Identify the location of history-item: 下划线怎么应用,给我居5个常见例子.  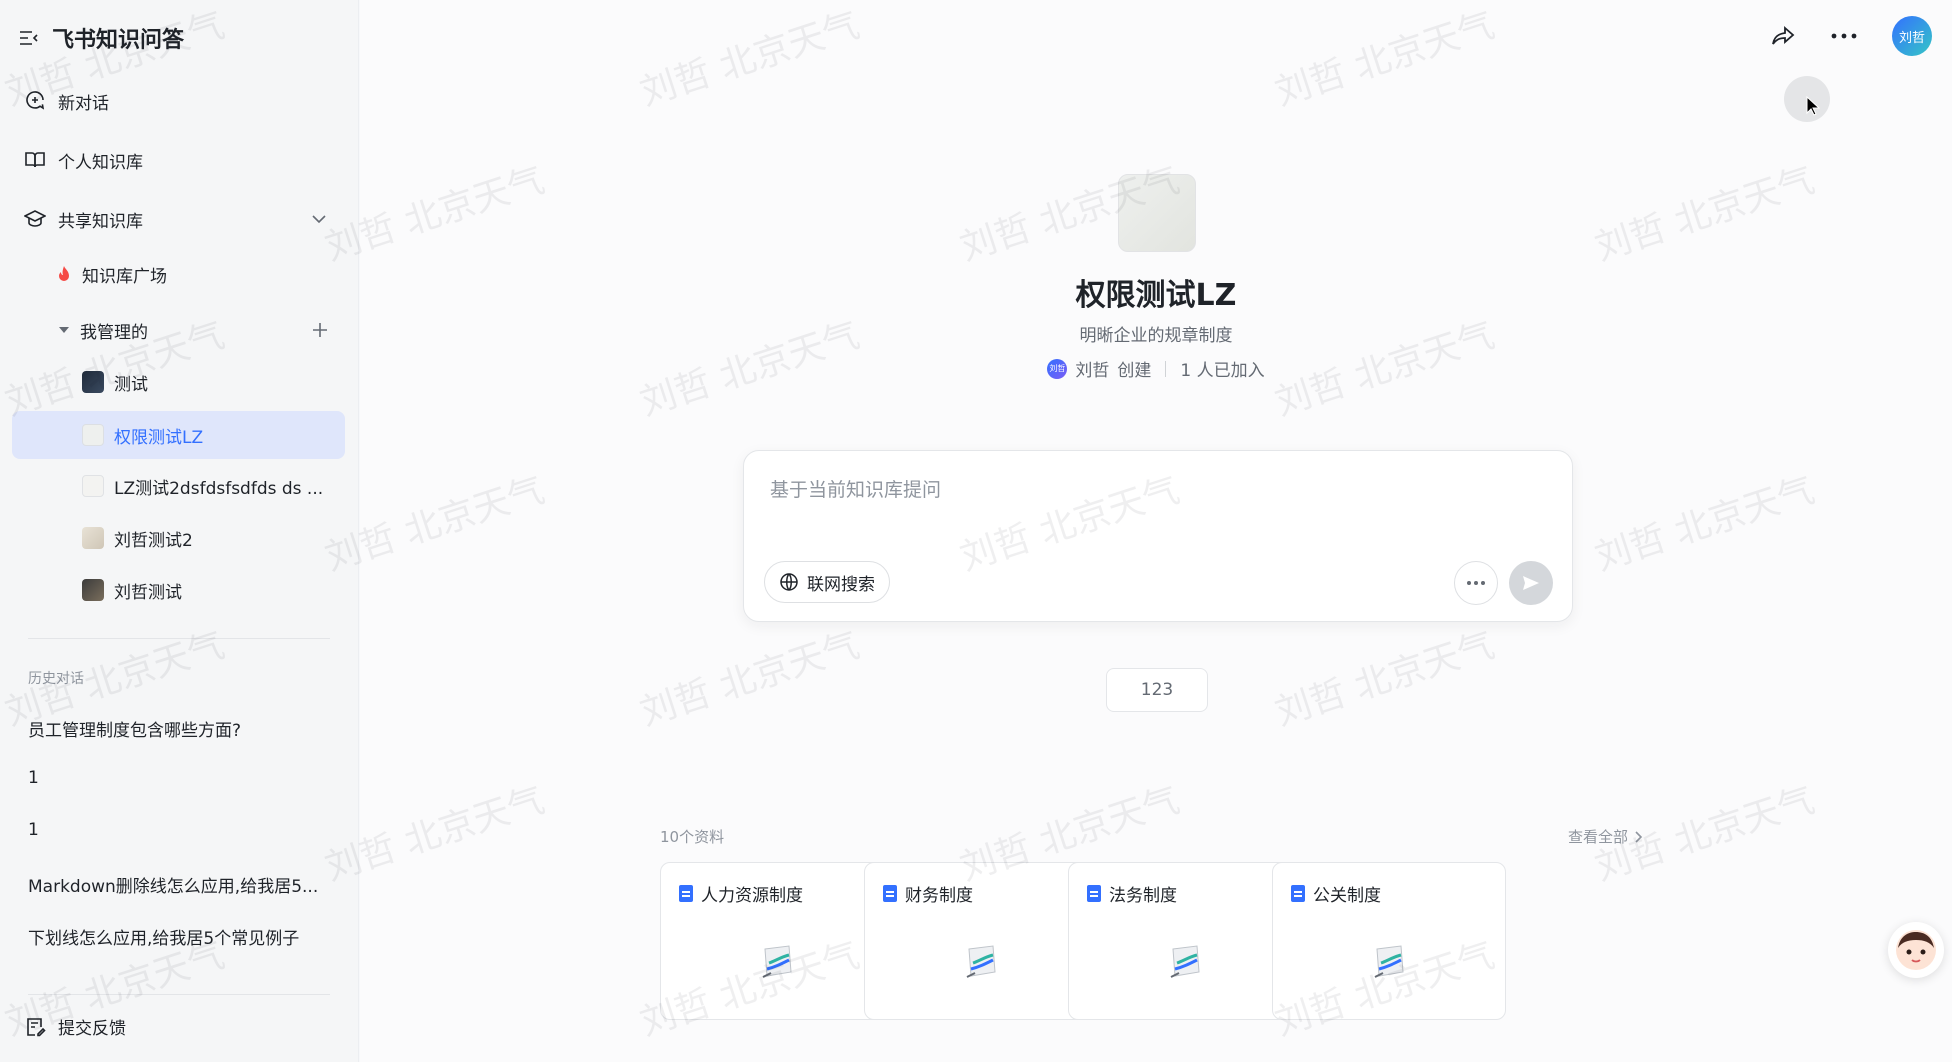
(183, 936).